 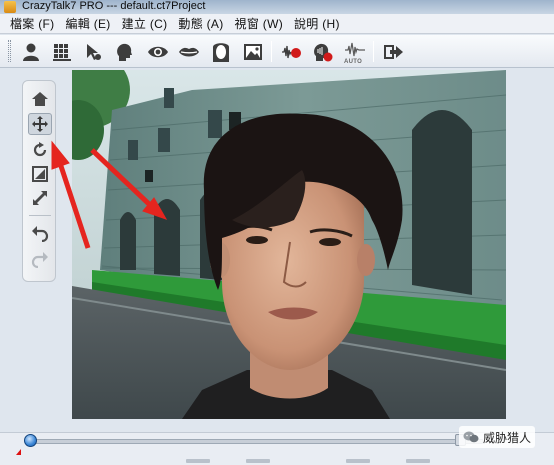 I want to click on face-outline-icon, so click(x=221, y=52).